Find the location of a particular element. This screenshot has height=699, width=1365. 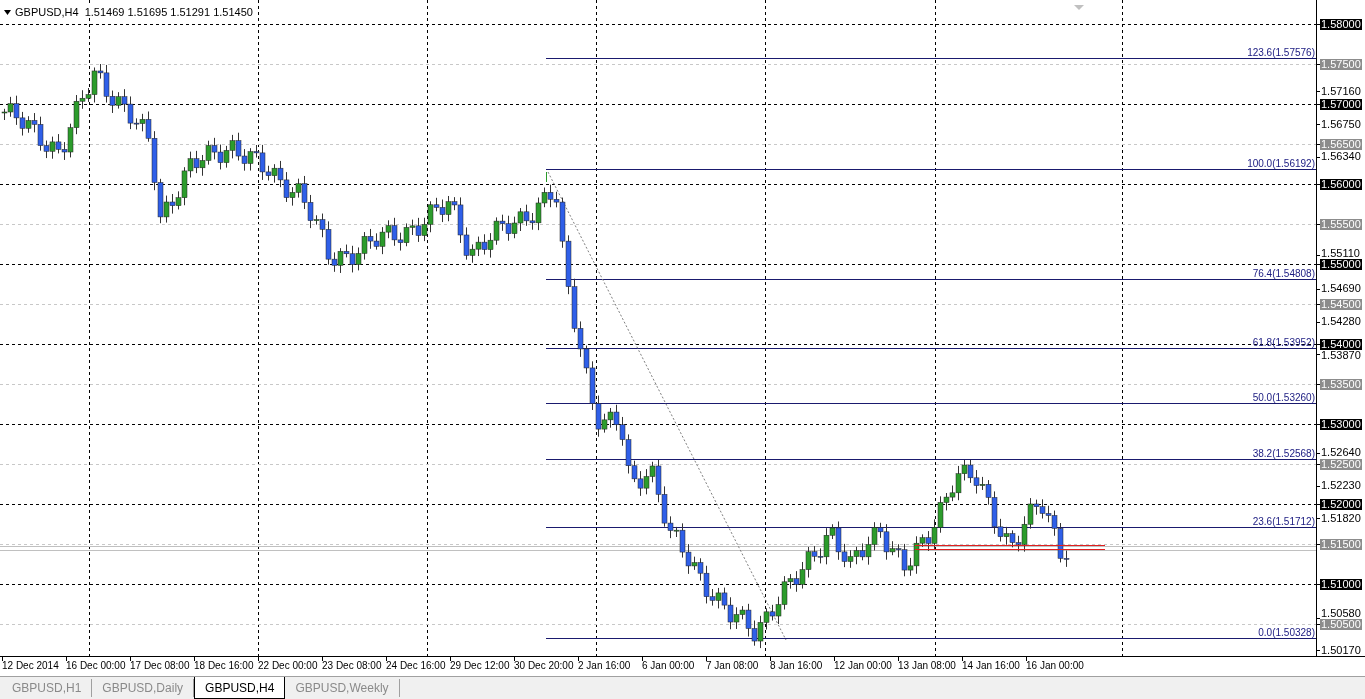

fibonacci-level-label: 61.8(1.53952) is located at coordinates (1283, 342).